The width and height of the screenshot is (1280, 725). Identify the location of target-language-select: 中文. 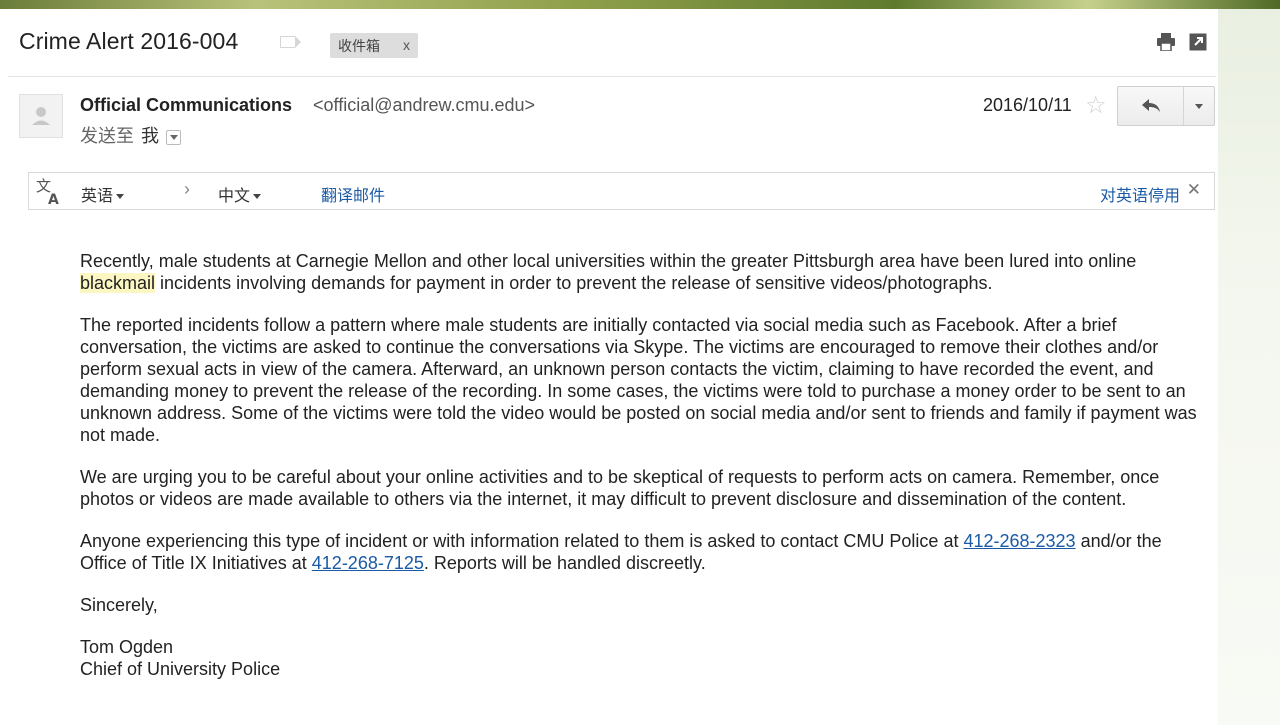
(240, 194).